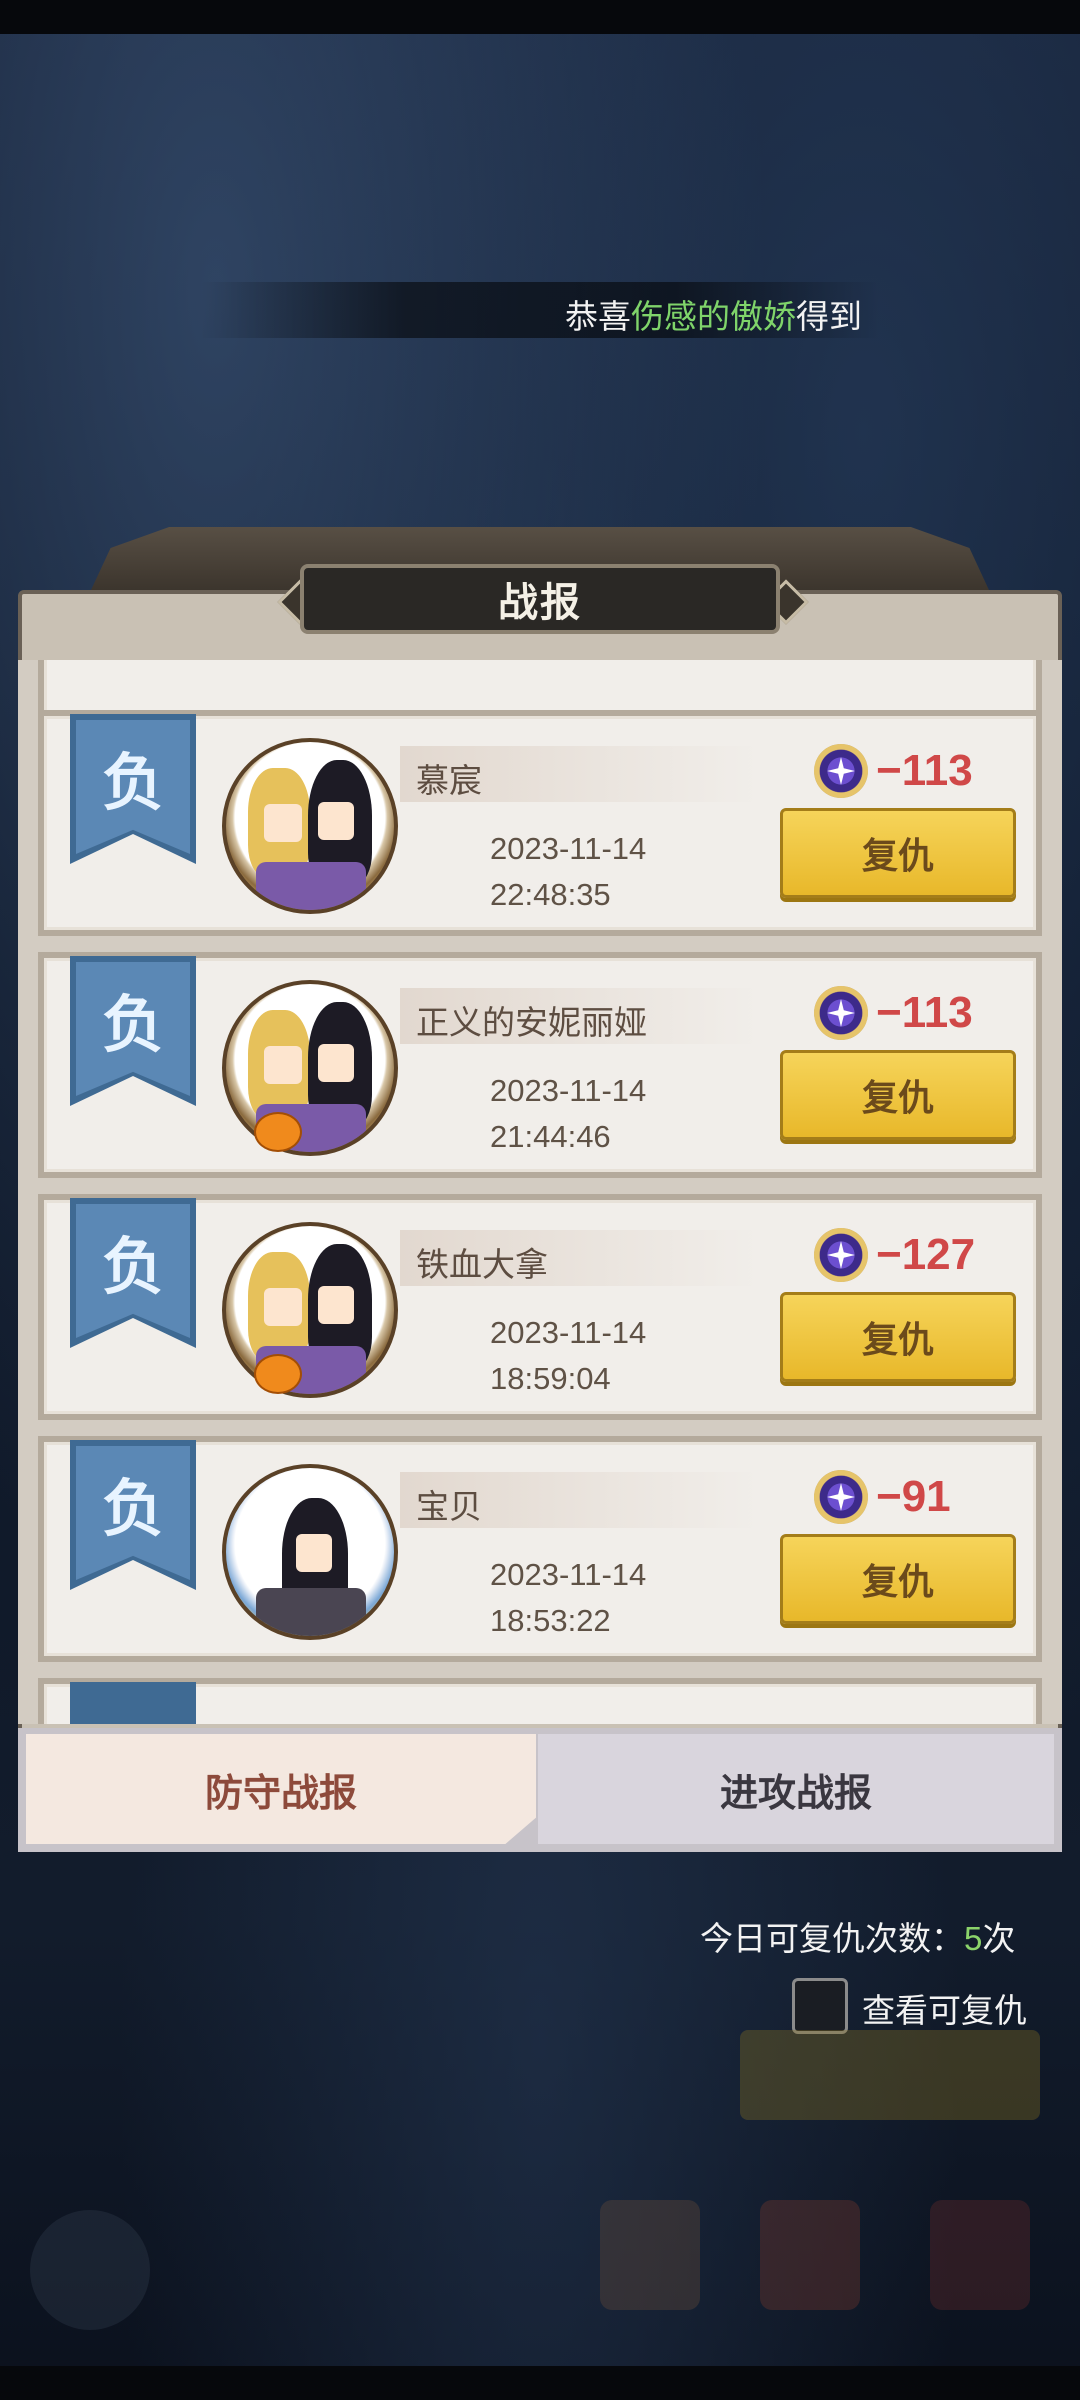 This screenshot has height=2400, width=1080. I want to click on panel-title: 战报, so click(540, 603).